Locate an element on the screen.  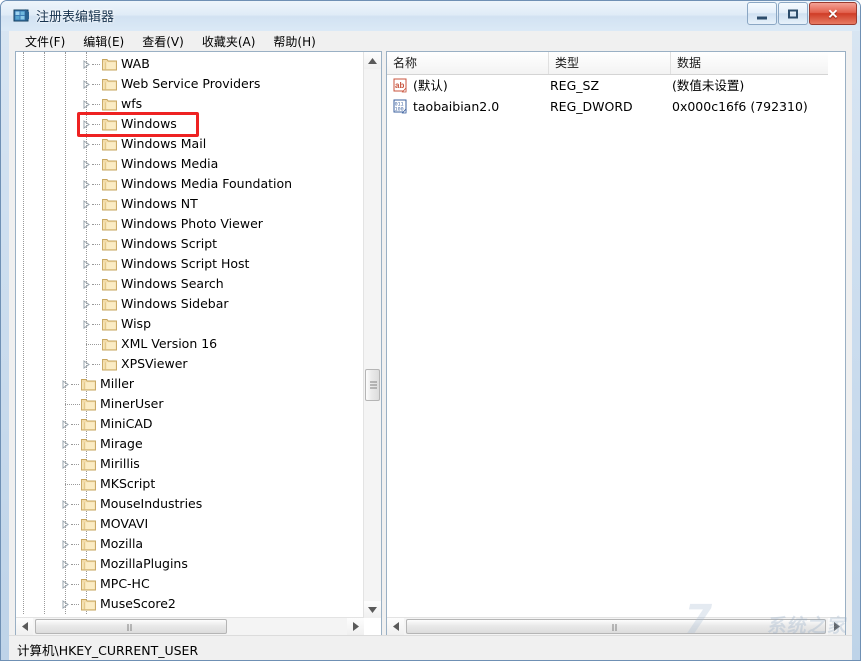
menu-item-file: 文件(F) is located at coordinates (45, 41).